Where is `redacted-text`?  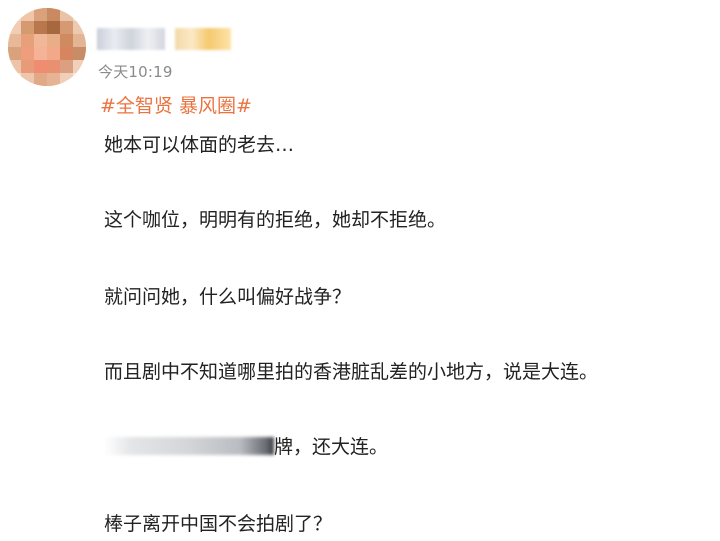
redacted-text is located at coordinates (189, 445).